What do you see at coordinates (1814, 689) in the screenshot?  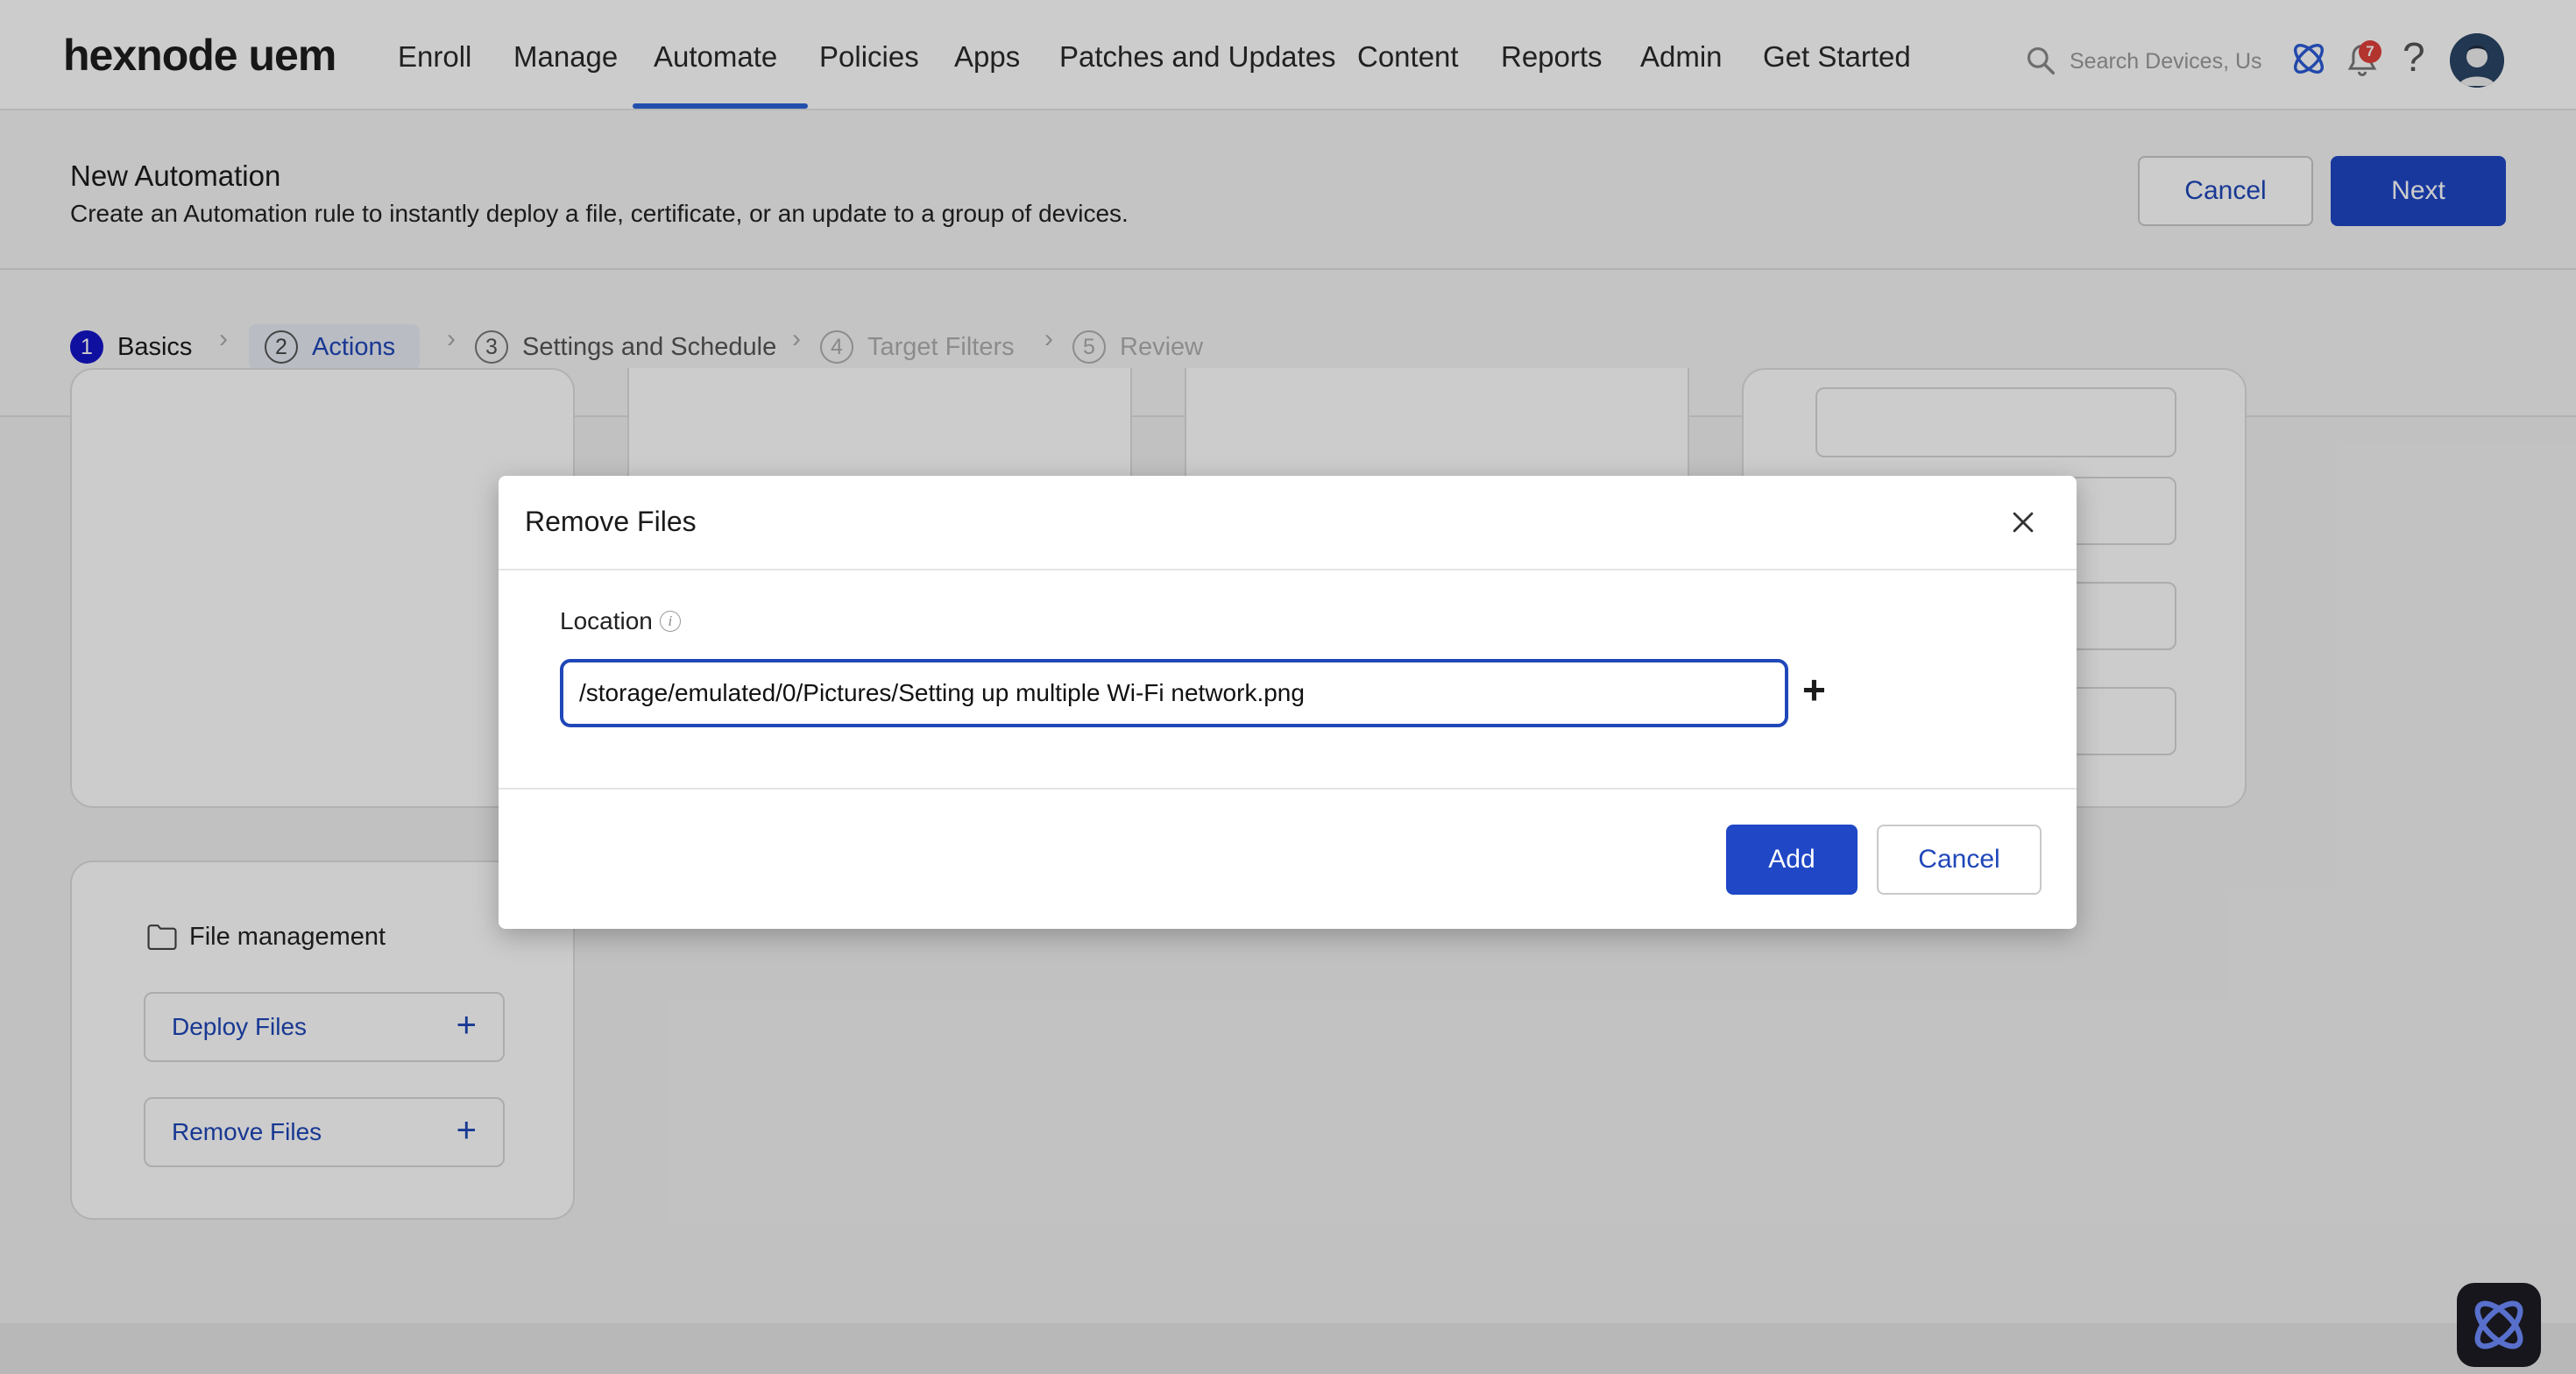 I see `add-location-plus-icon: +` at bounding box center [1814, 689].